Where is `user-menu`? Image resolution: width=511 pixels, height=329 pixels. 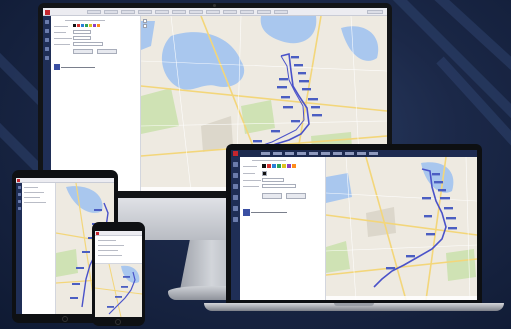
user-menu is located at coordinates (375, 12).